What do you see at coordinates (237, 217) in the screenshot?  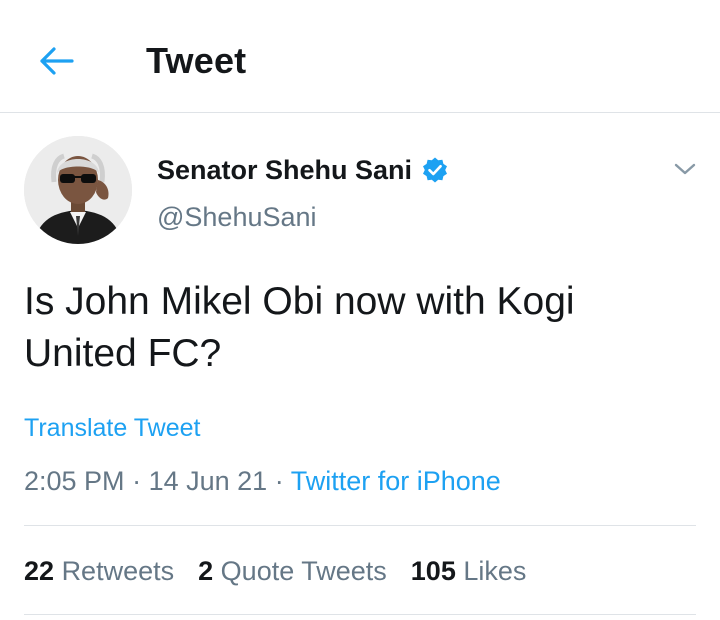 I see `author-handle: @ShehuSani` at bounding box center [237, 217].